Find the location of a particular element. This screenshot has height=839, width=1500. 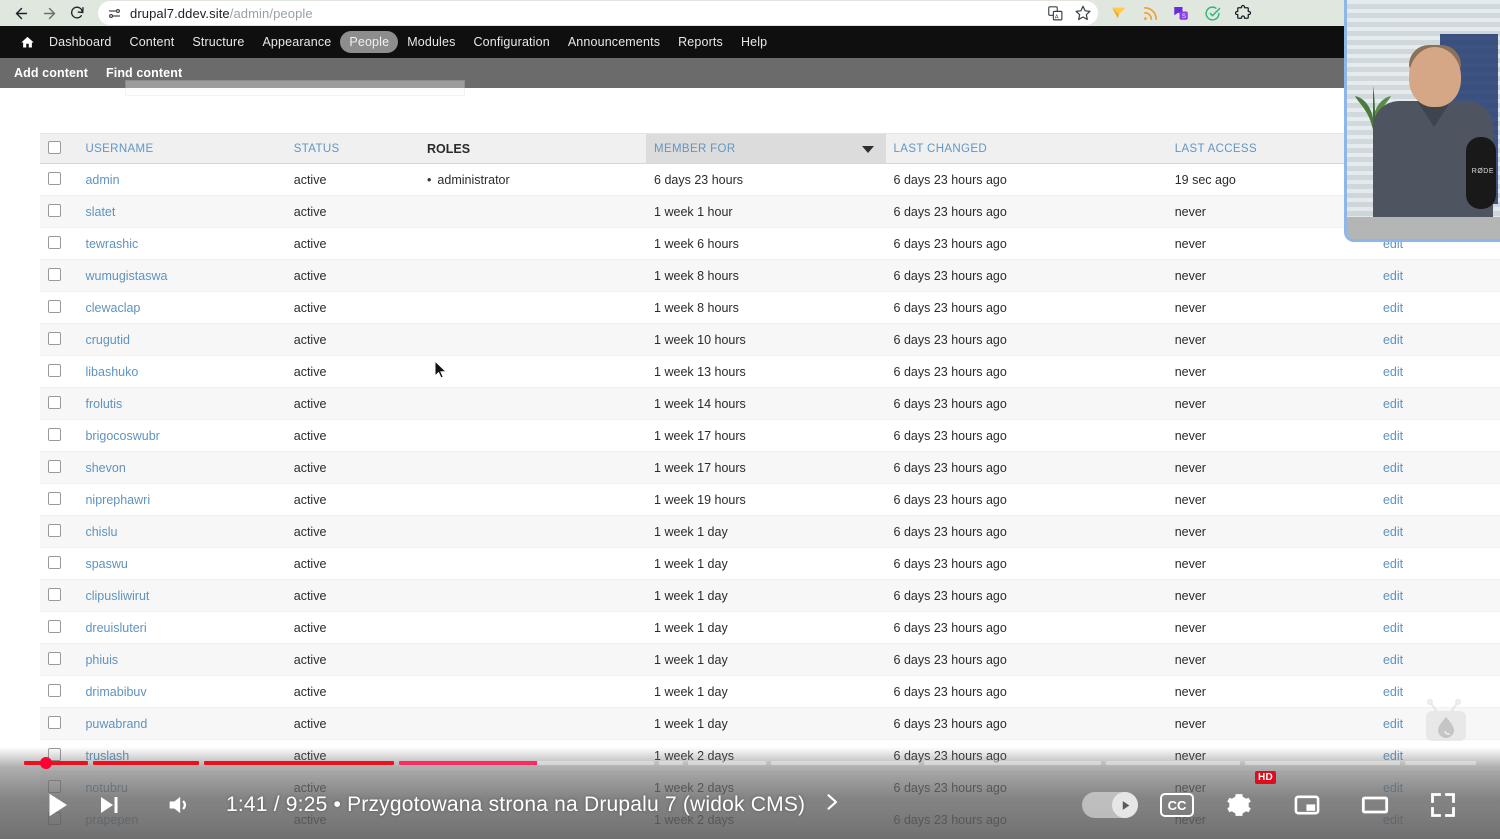

cell-username-value: spaswu is located at coordinates (106, 564).